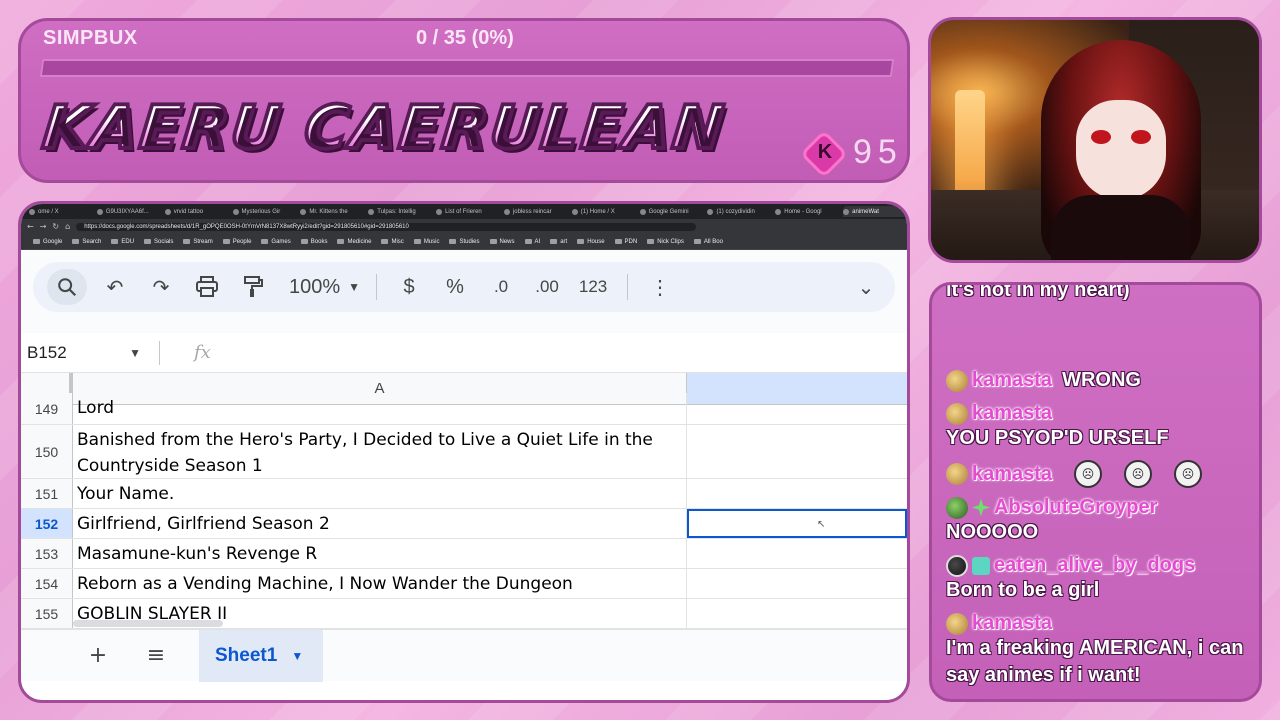 The image size is (1280, 720). I want to click on row-number: 154, so click(47, 583).